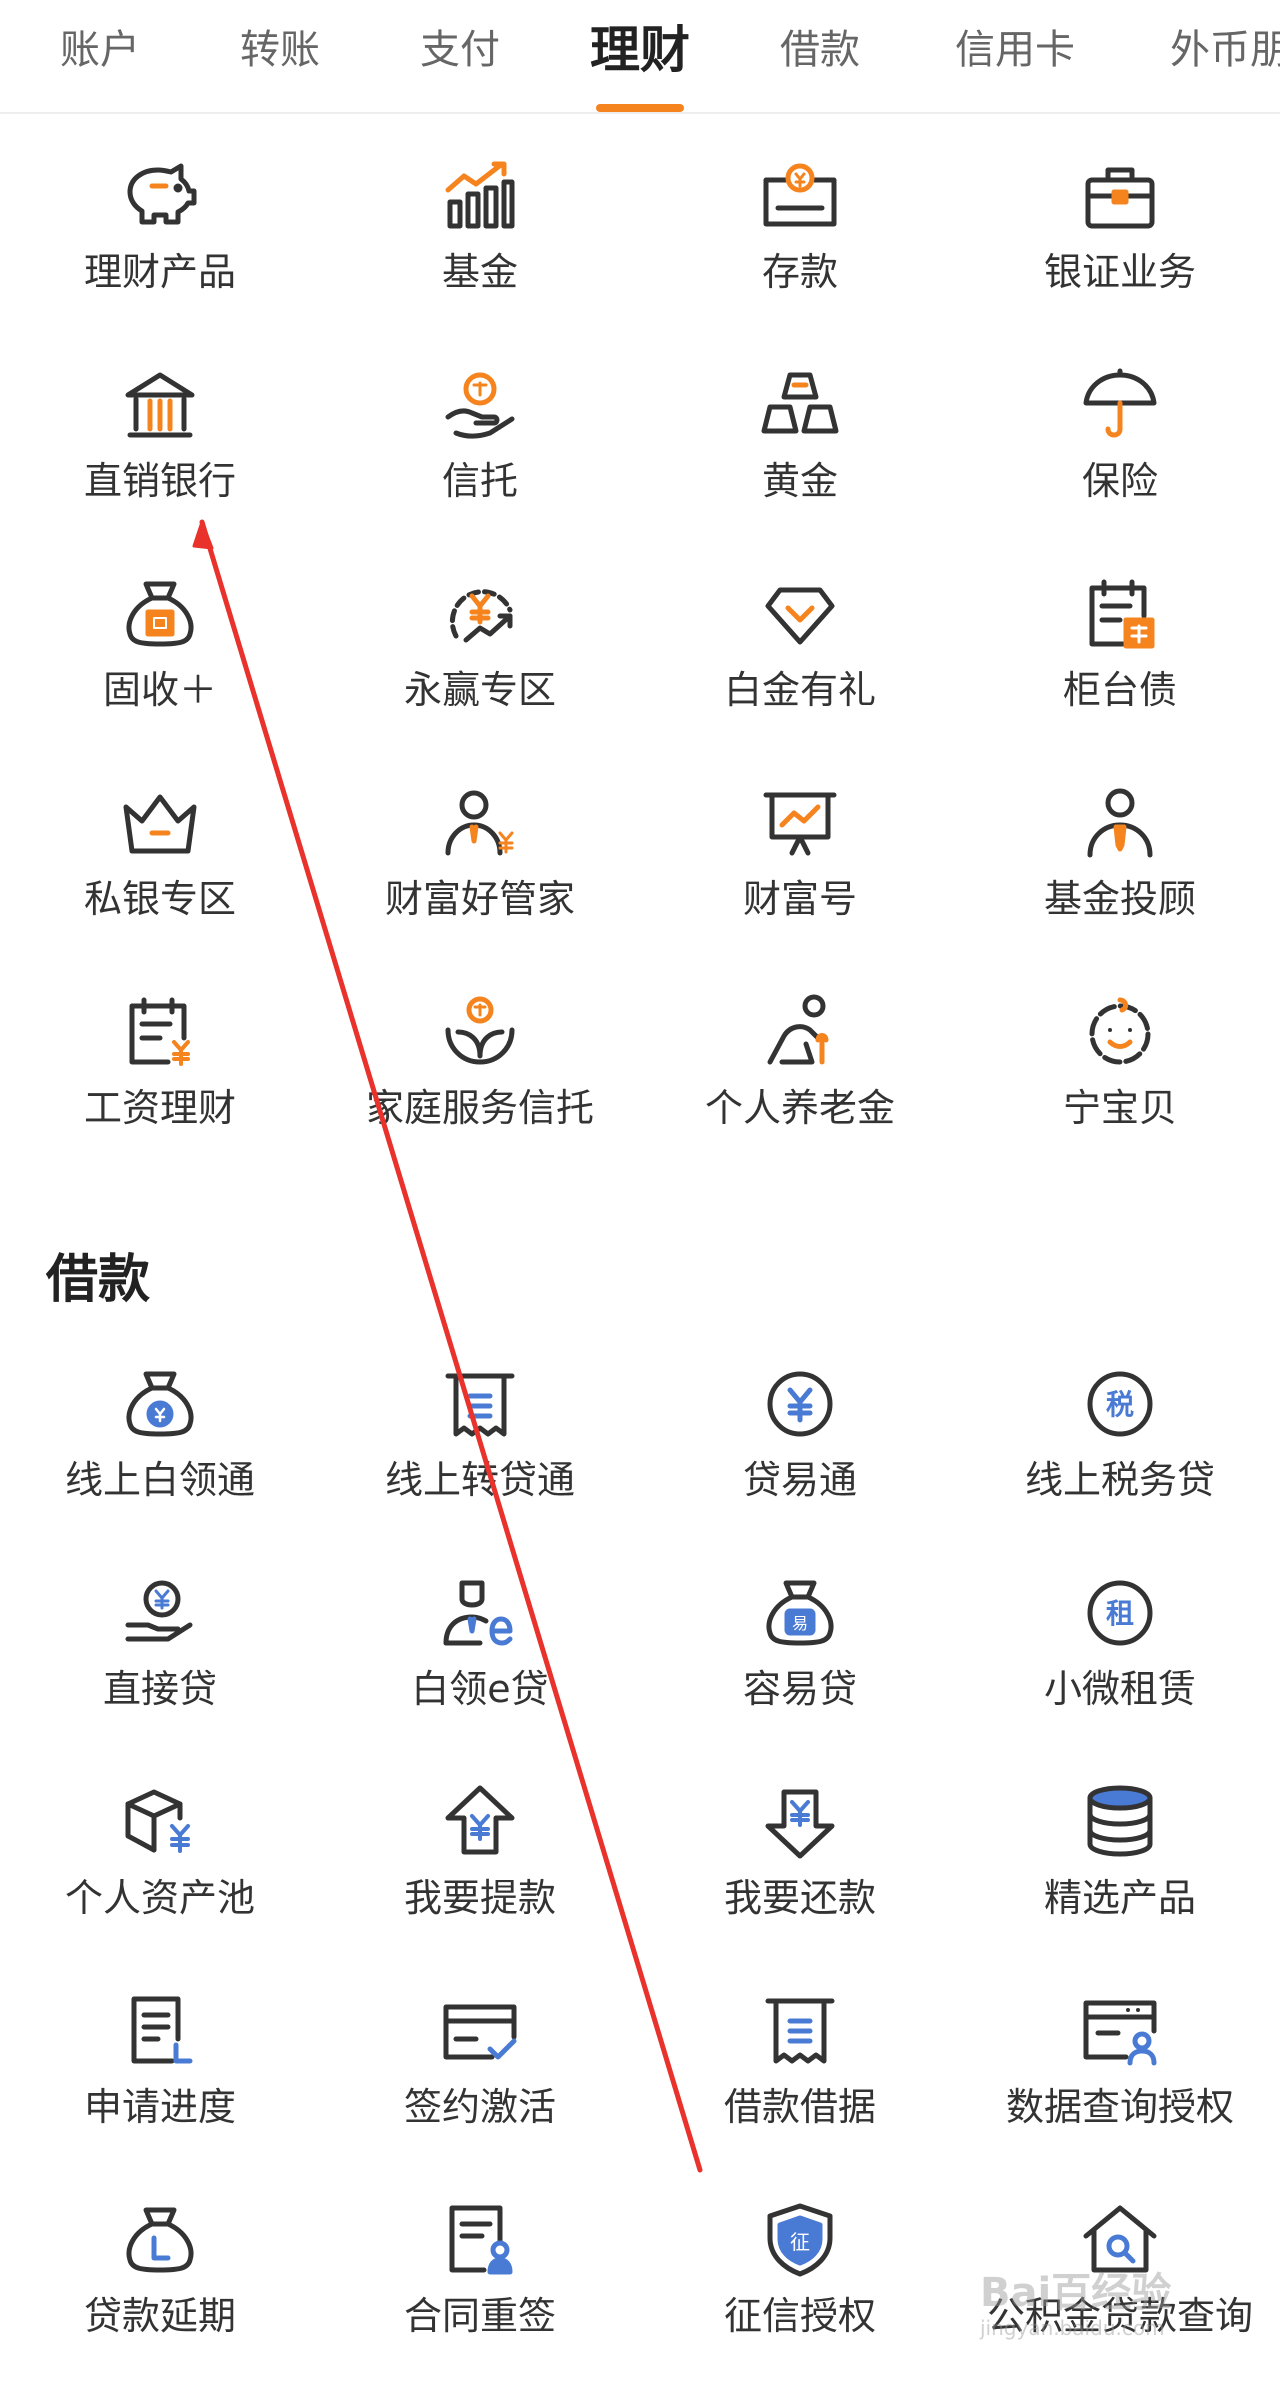  Describe the element at coordinates (799, 690) in the screenshot. I see `grid-item-label: 白金有礼` at that location.